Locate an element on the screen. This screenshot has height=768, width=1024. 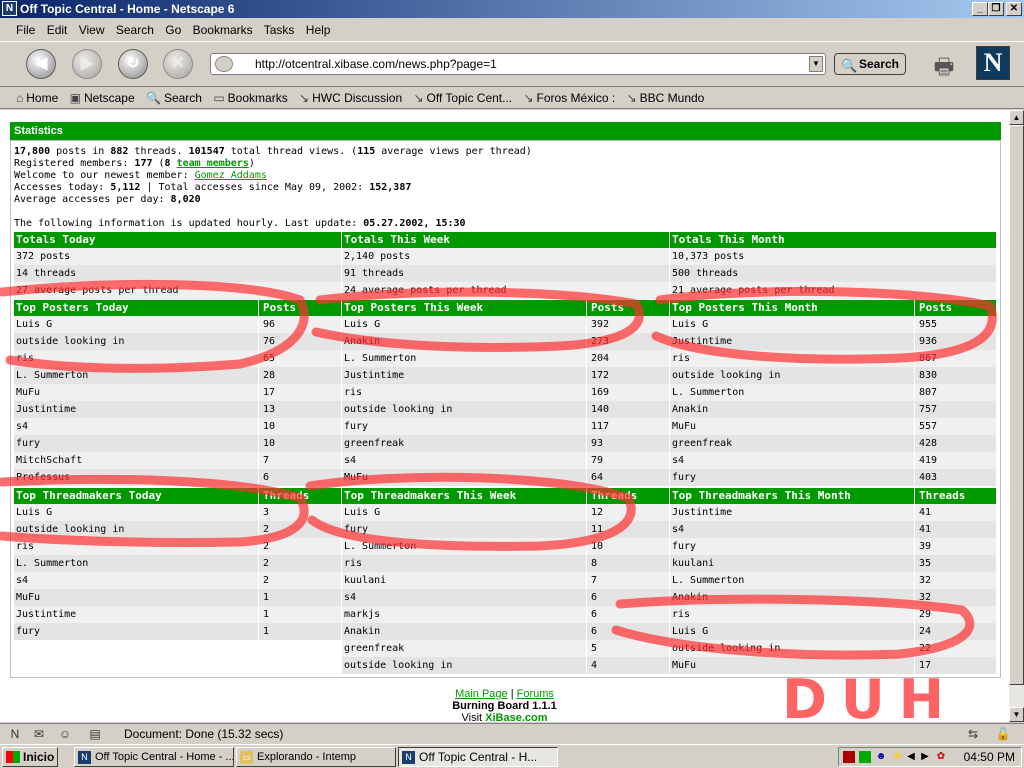
menu-bookmarks: Bookmarks is located at coordinates (223, 30).